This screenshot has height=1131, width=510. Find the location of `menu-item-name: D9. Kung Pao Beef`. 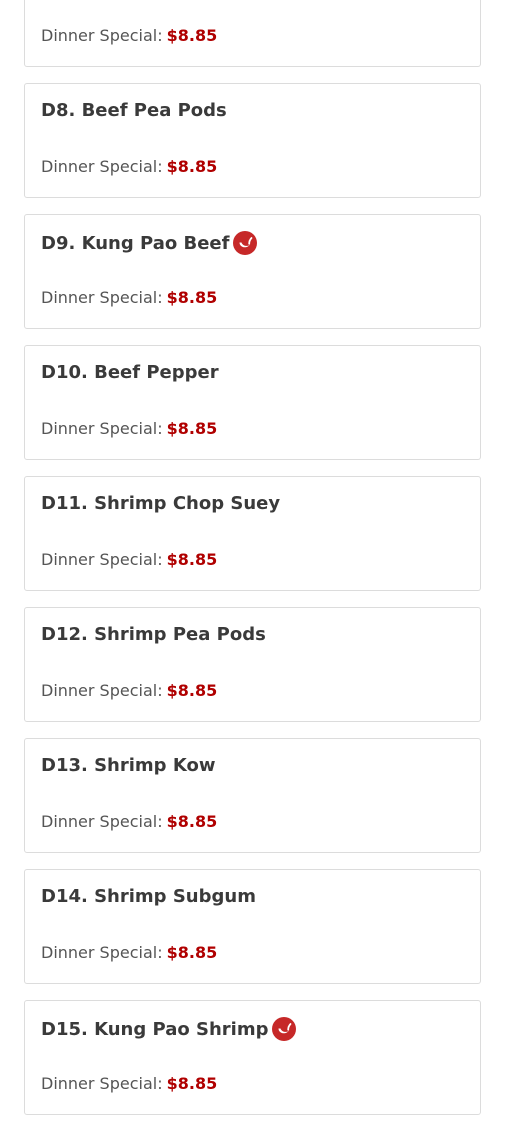

menu-item-name: D9. Kung Pao Beef is located at coordinates (135, 243).